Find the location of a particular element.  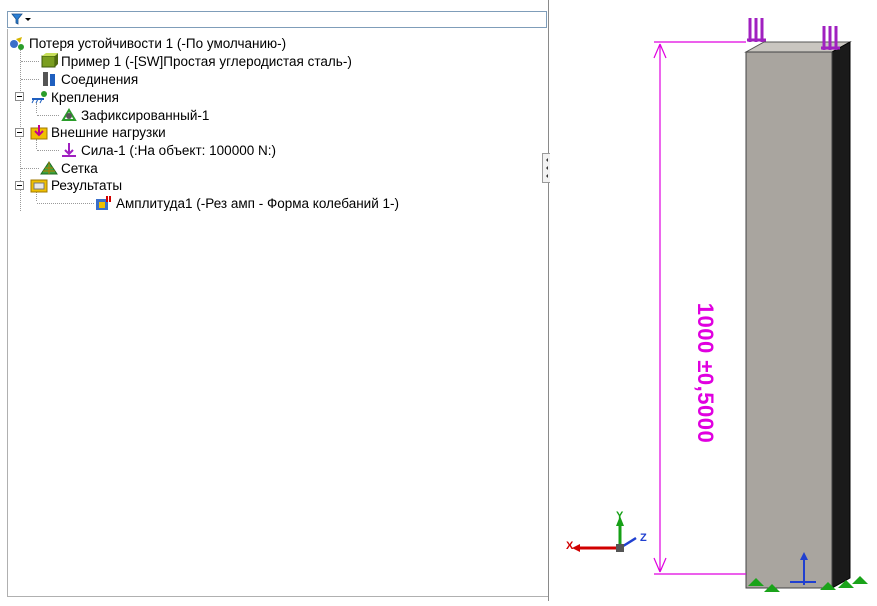

tree-item-label: Соединения is located at coordinates (100, 79).